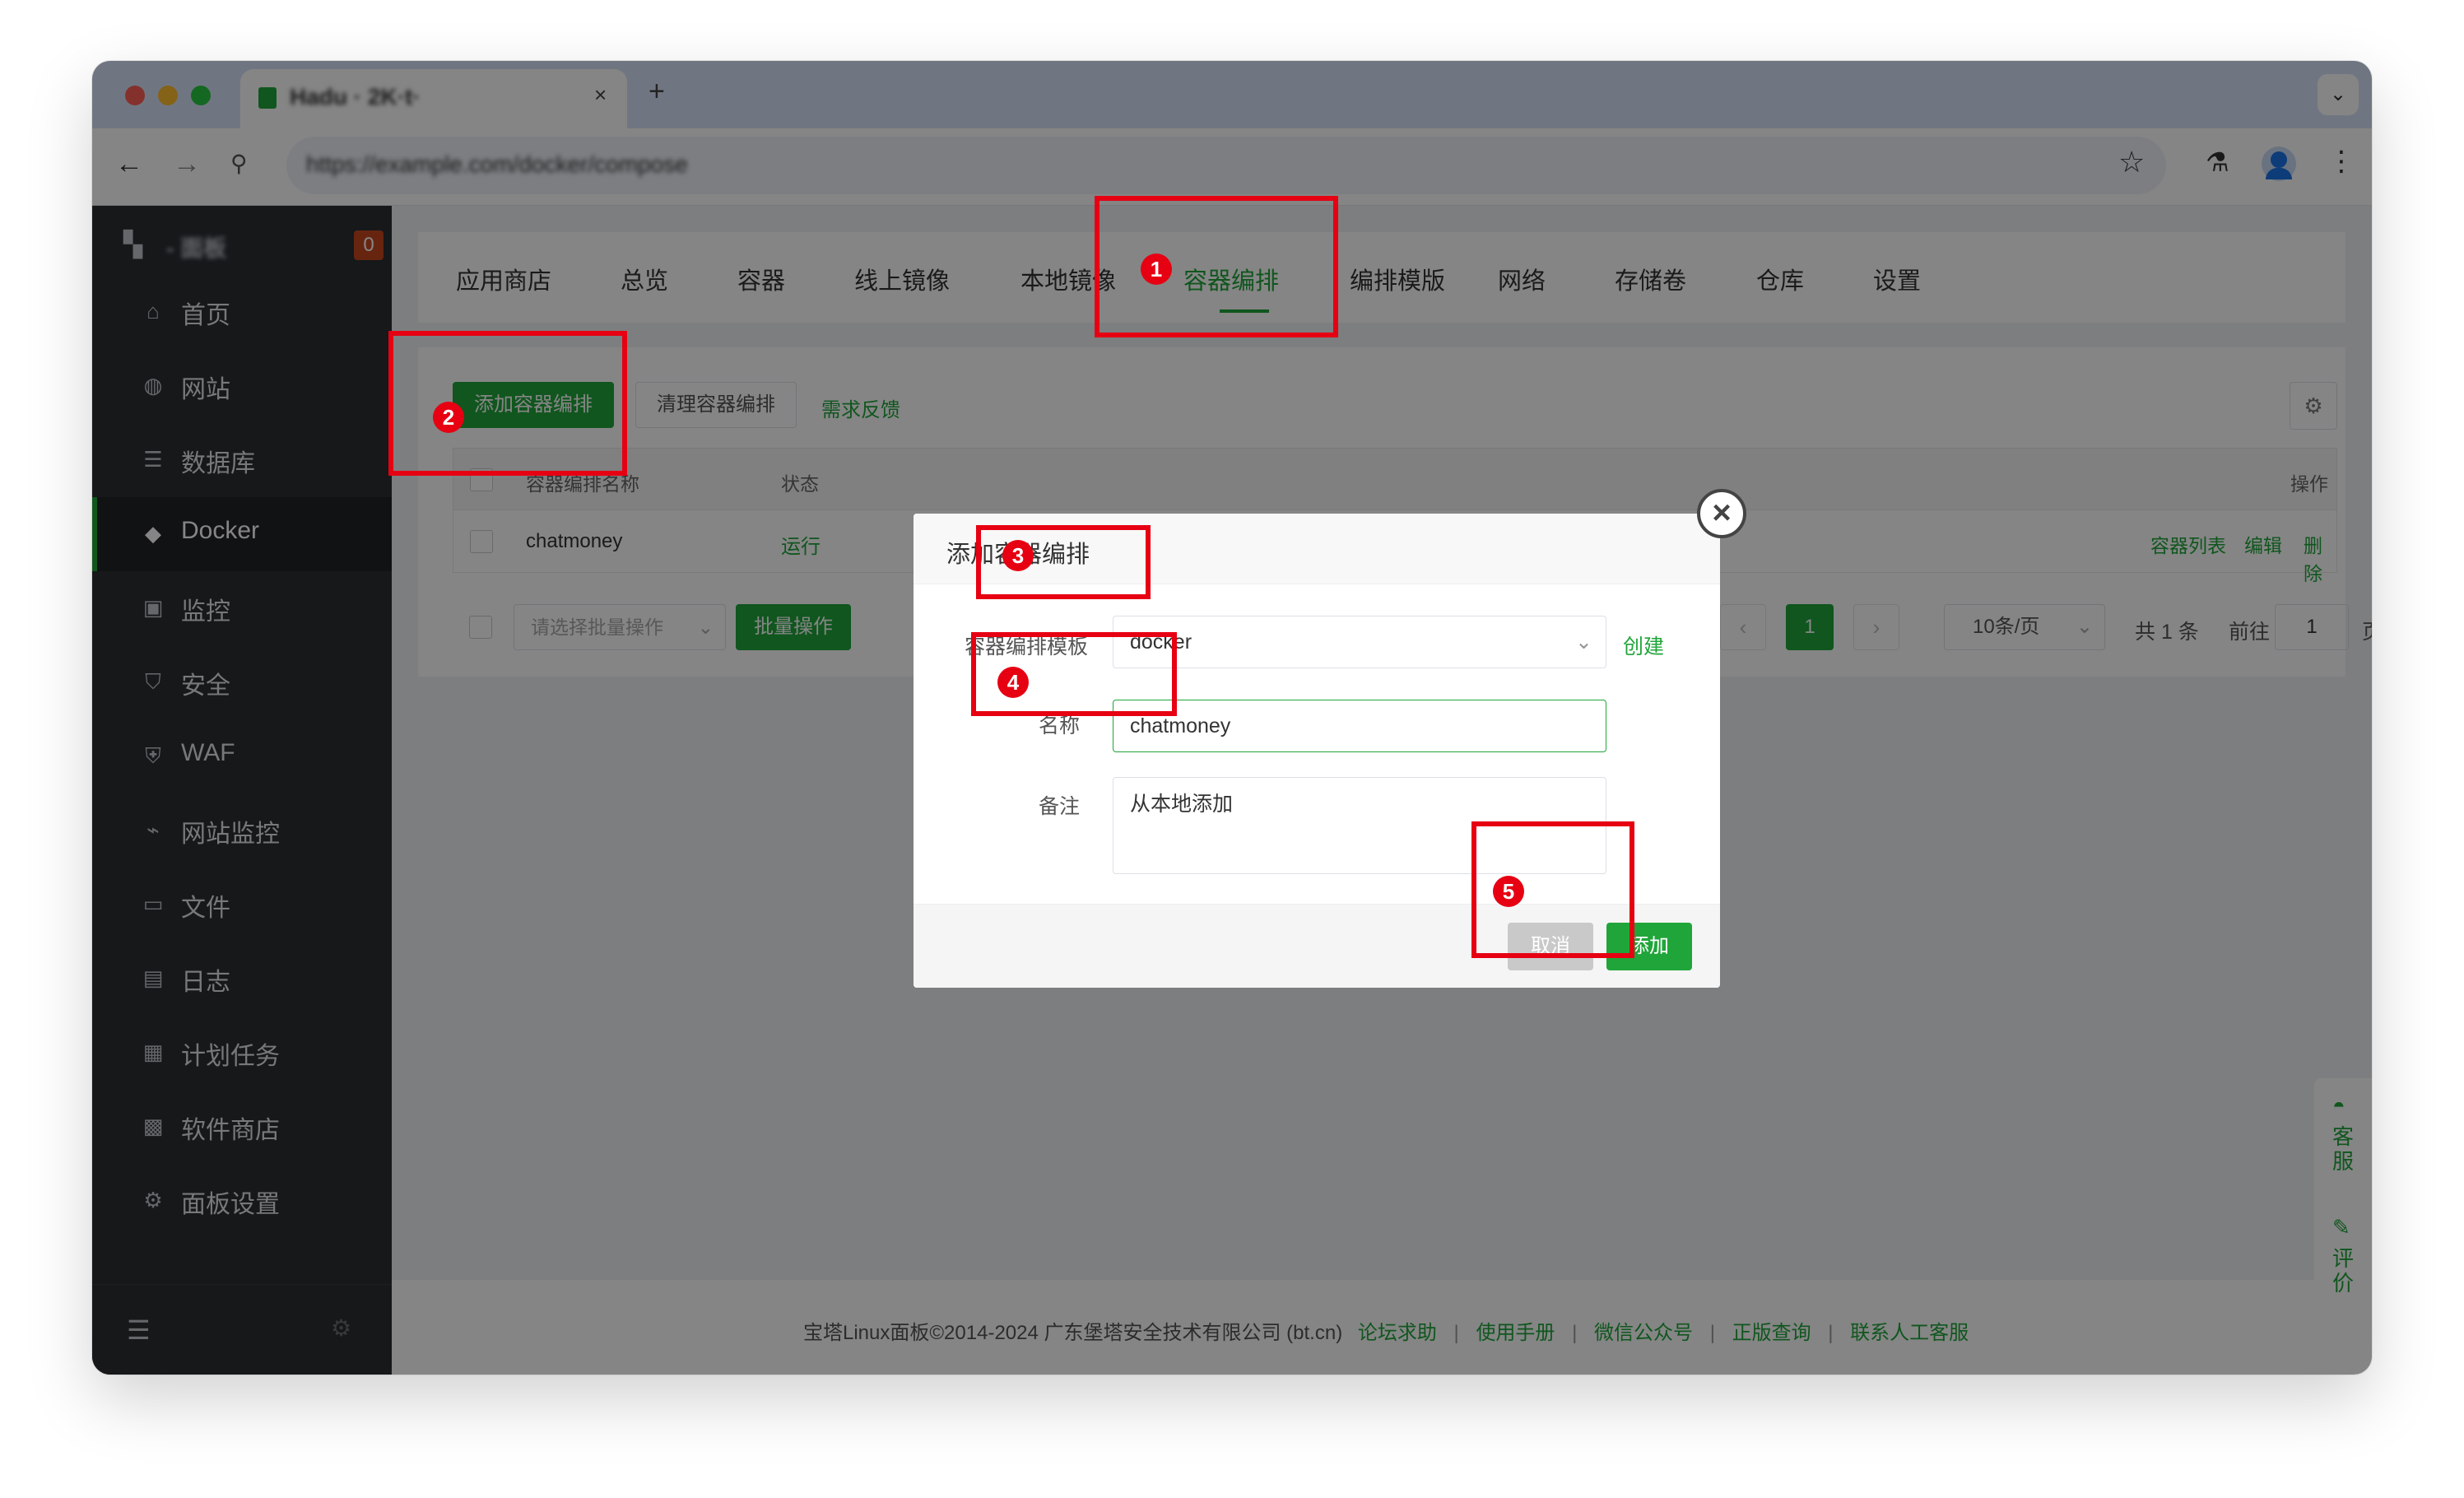  What do you see at coordinates (1156, 269) in the screenshot?
I see `annotation-badge-1: 1` at bounding box center [1156, 269].